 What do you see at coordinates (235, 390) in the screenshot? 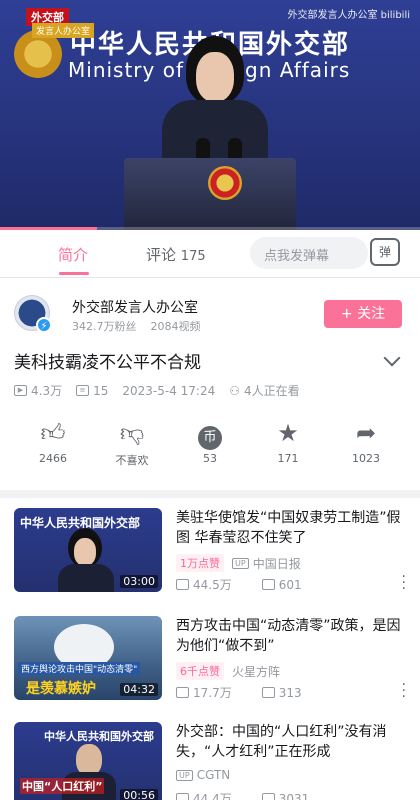
I see `watching-icon: ⚇` at bounding box center [235, 390].